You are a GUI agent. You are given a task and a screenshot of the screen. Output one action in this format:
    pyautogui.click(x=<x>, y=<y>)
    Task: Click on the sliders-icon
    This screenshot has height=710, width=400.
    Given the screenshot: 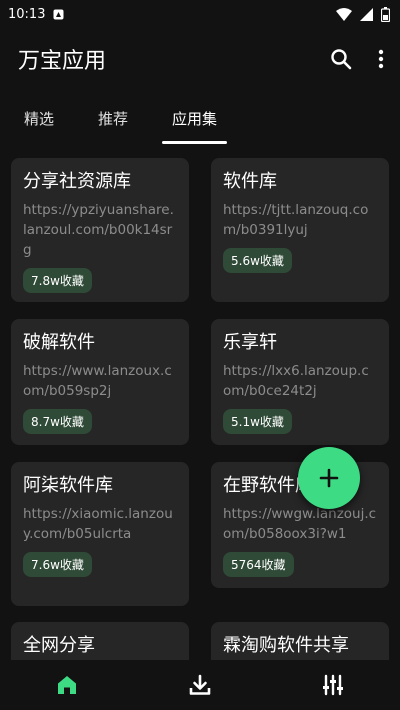 What is the action you would take?
    pyautogui.click(x=333, y=685)
    